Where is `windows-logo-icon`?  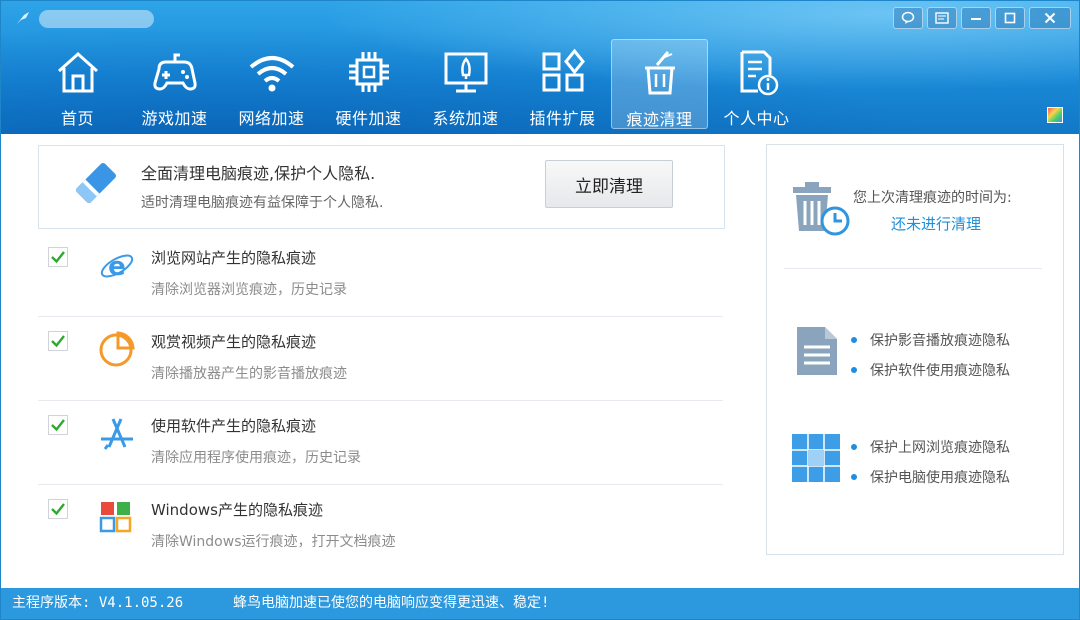 windows-logo-icon is located at coordinates (115, 517).